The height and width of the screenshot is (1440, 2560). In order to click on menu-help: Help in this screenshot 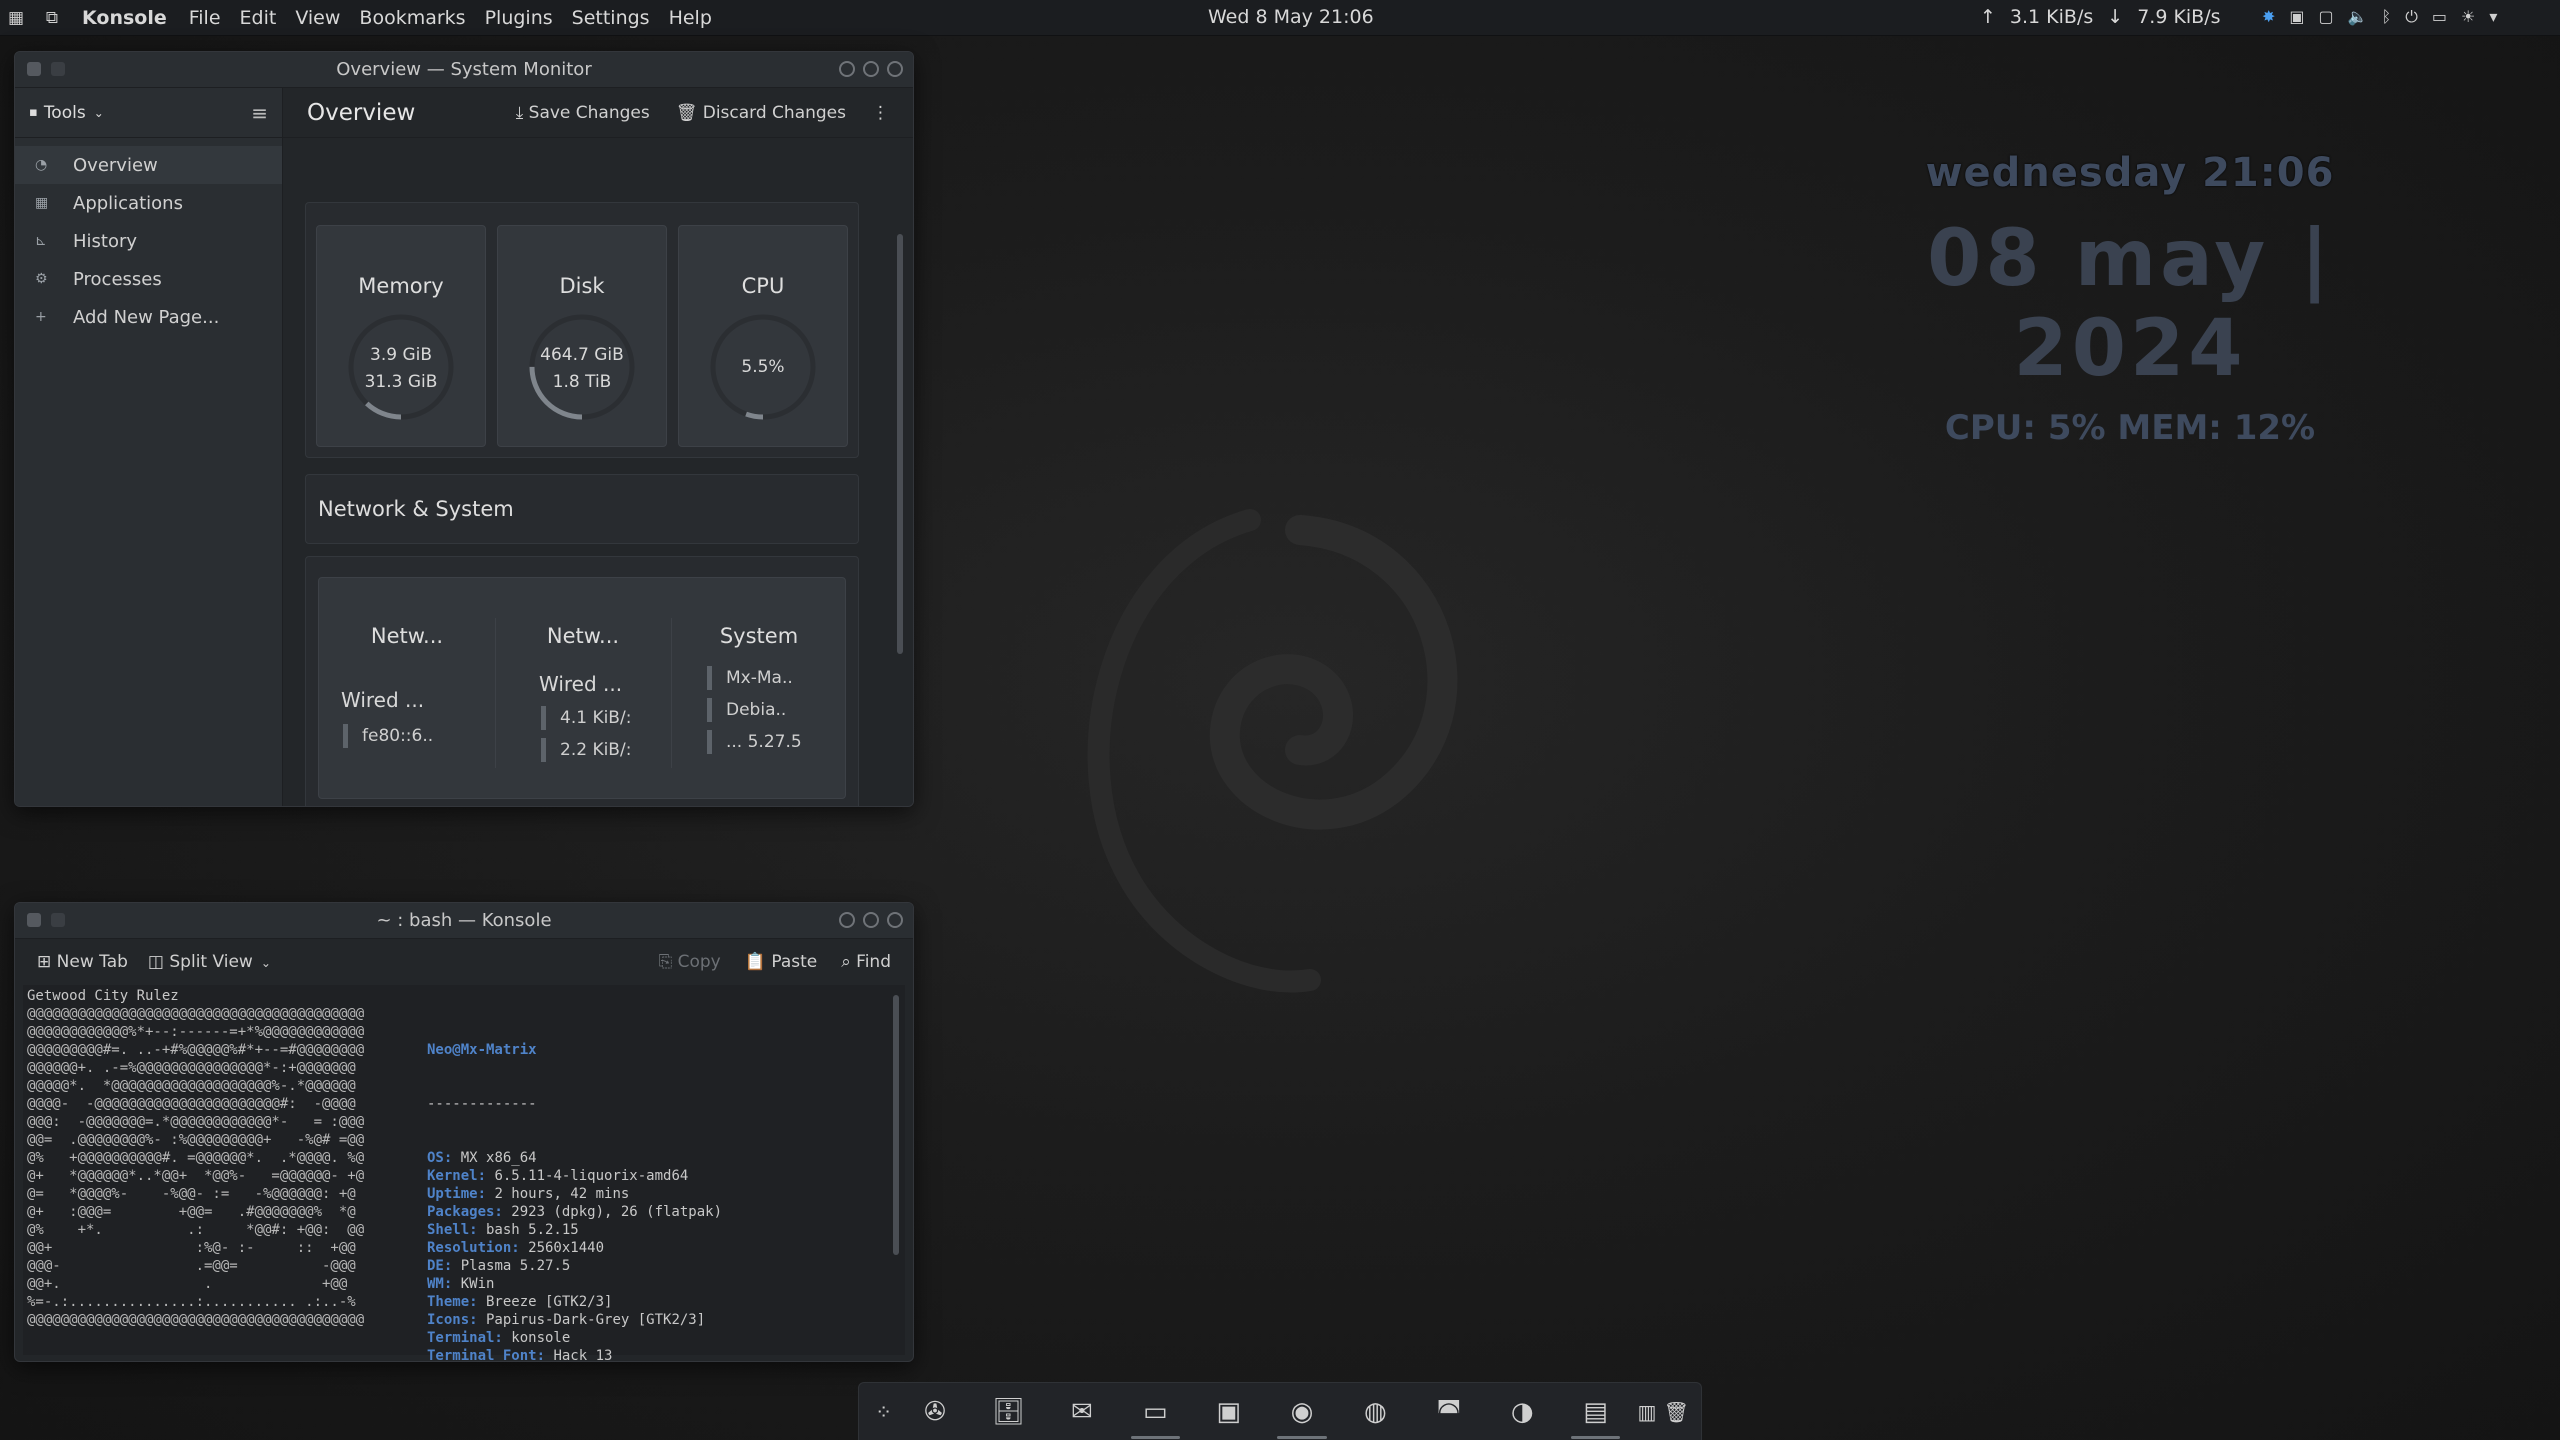, I will do `click(690, 18)`.